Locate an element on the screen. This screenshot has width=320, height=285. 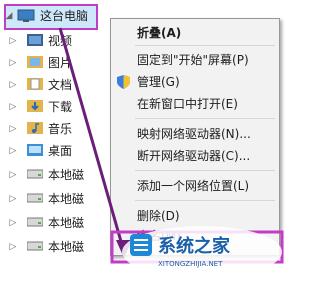
xitongzhijia-logo-icon: 系统之家 XITONGZHIJIA.NET is located at coordinates (202, 252).